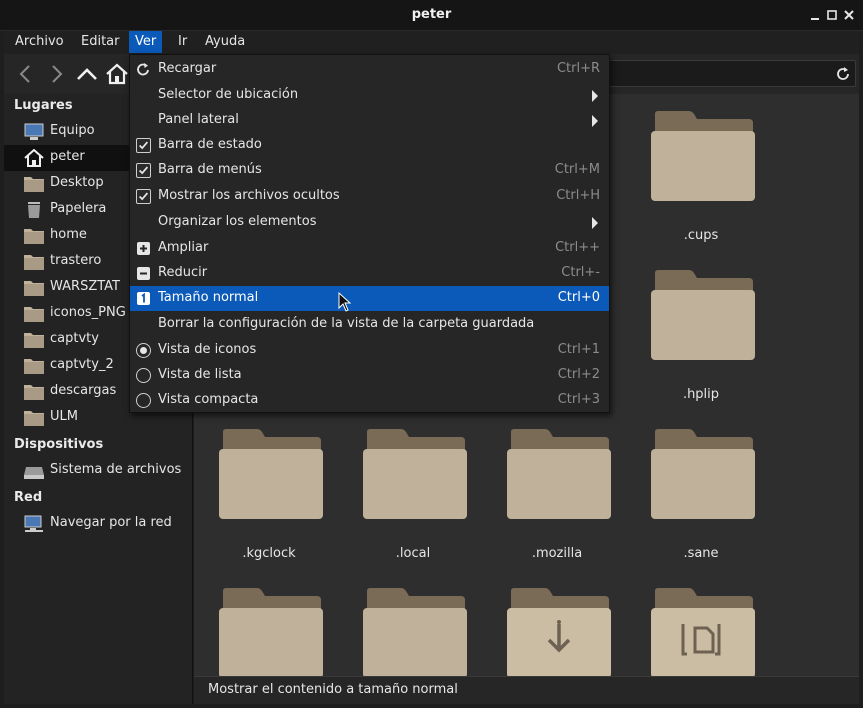 The height and width of the screenshot is (708, 863). Describe the element at coordinates (85, 286) in the screenshot. I see `sidebar-item-label: WARSZTAT` at that location.